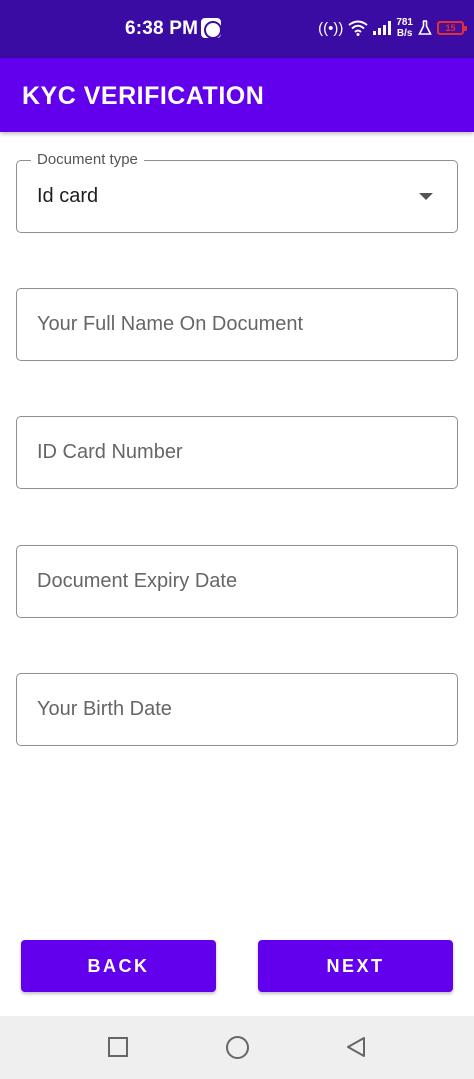 Image resolution: width=474 pixels, height=1079 pixels. I want to click on notification-icon, so click(211, 28).